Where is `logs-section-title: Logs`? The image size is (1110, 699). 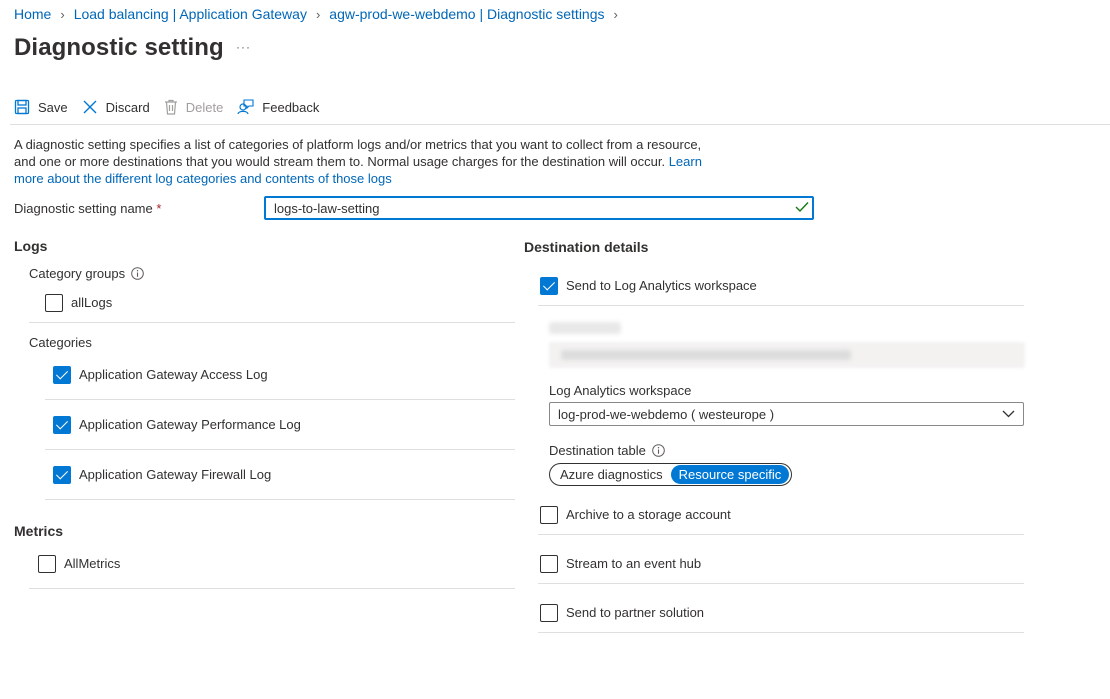 logs-section-title: Logs is located at coordinates (31, 246).